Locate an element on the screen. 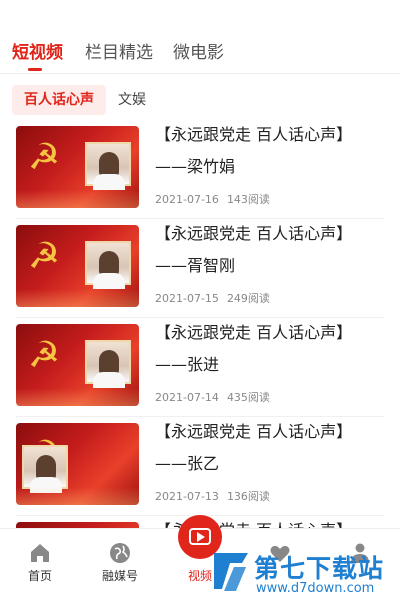 The width and height of the screenshot is (400, 600). watermark-logo-icon is located at coordinates (231, 572).